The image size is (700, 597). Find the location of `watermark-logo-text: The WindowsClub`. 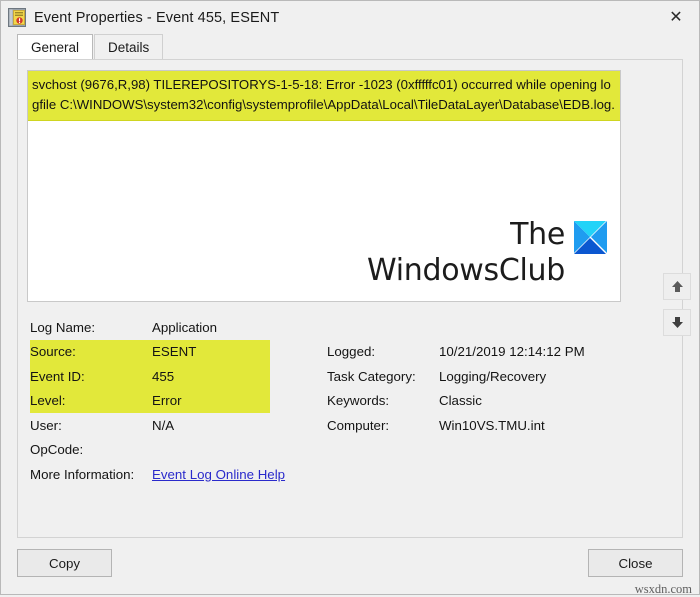

watermark-logo-text: The WindowsClub is located at coordinates (466, 253).